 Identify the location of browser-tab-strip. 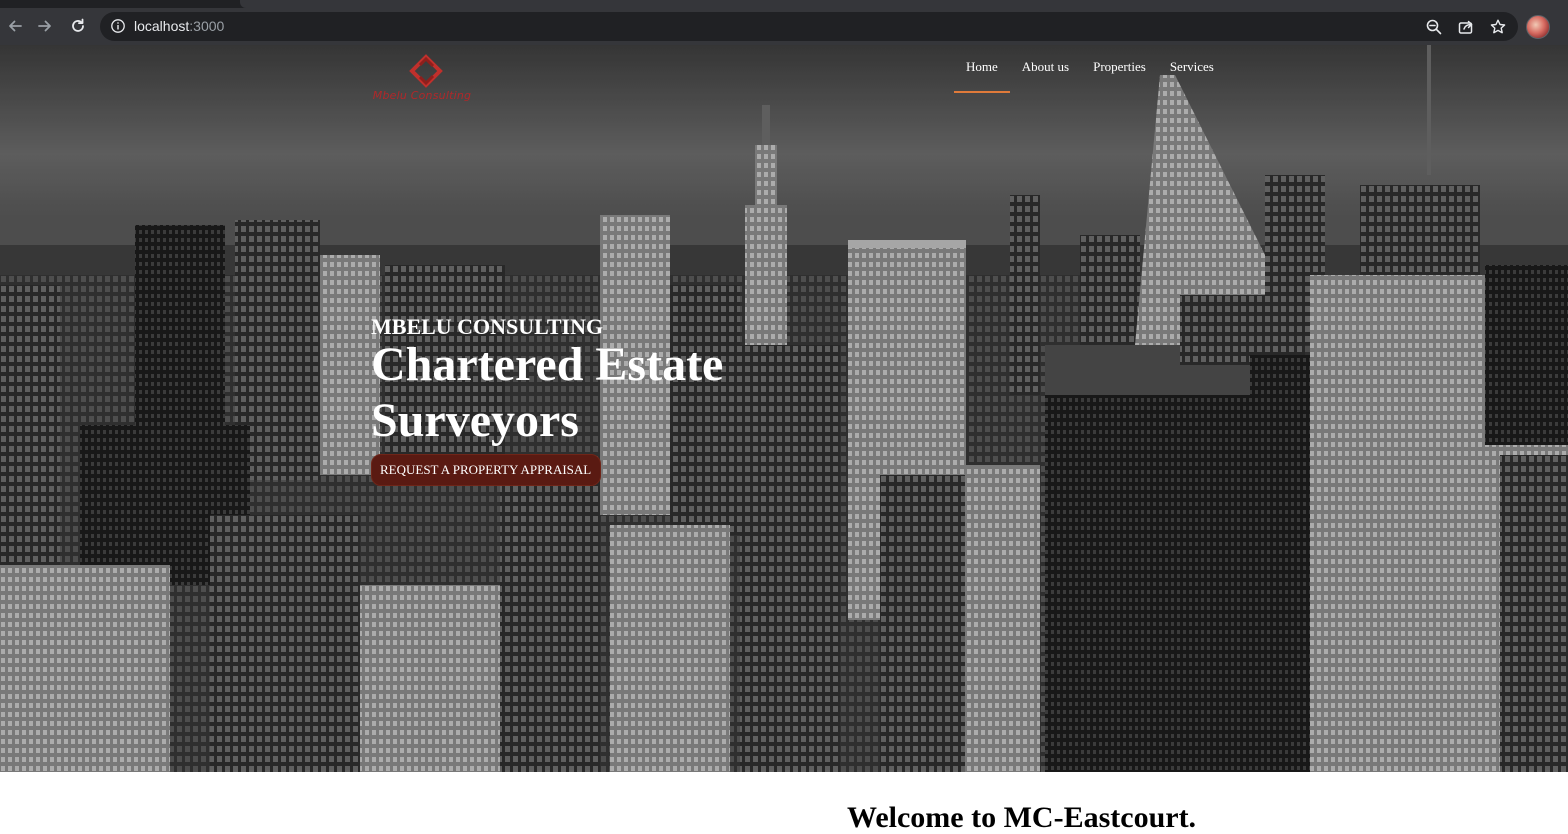
(784, 4).